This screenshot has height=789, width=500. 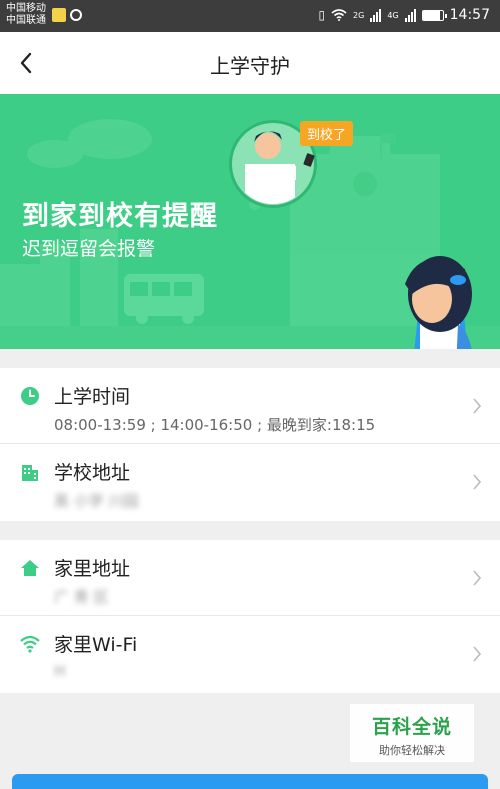 I want to click on page-title: 上学守护, so click(x=250, y=66).